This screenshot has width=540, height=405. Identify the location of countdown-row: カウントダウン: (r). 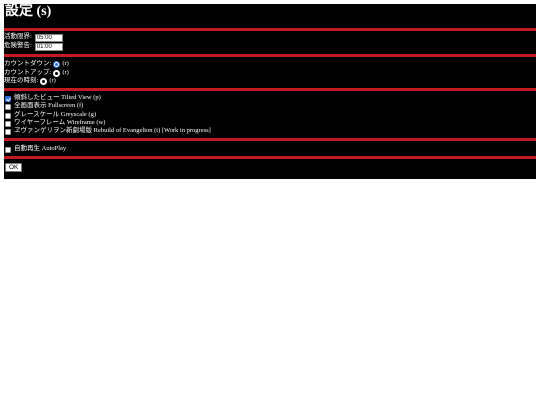
(36, 64).